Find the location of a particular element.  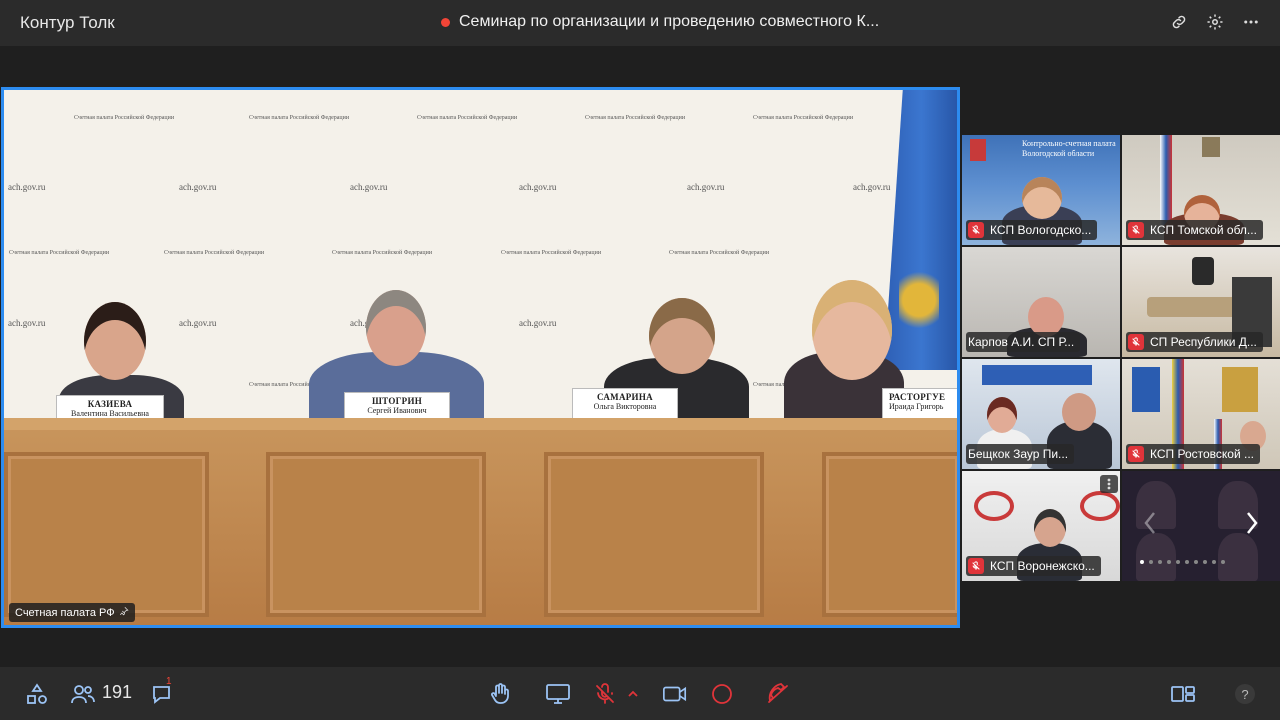

more-menu-icon is located at coordinates (1251, 22).